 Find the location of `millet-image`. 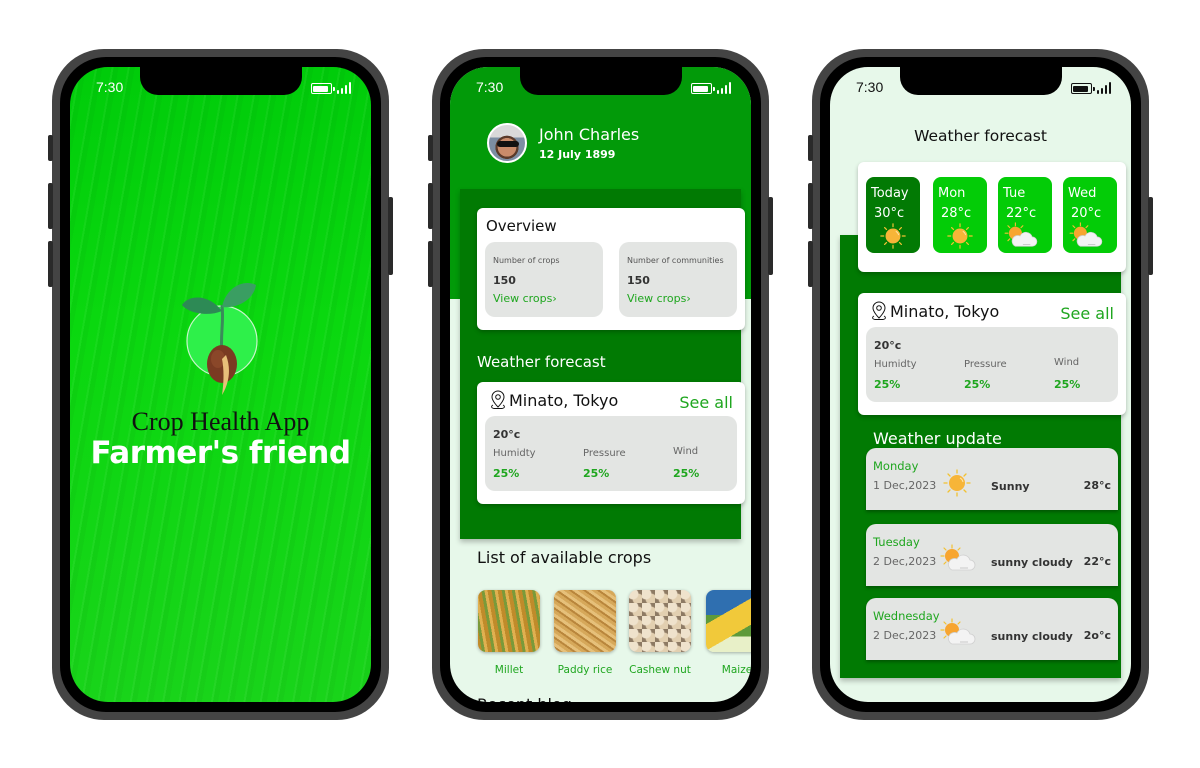

millet-image is located at coordinates (509, 621).